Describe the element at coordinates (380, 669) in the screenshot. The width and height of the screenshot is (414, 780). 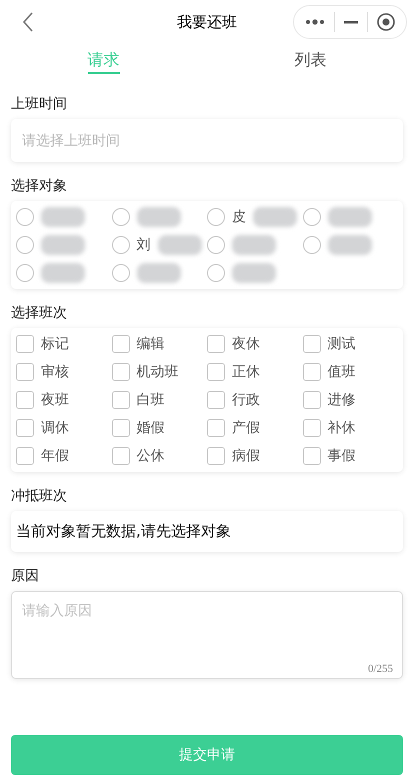
I see `char-counter: 0/255` at that location.